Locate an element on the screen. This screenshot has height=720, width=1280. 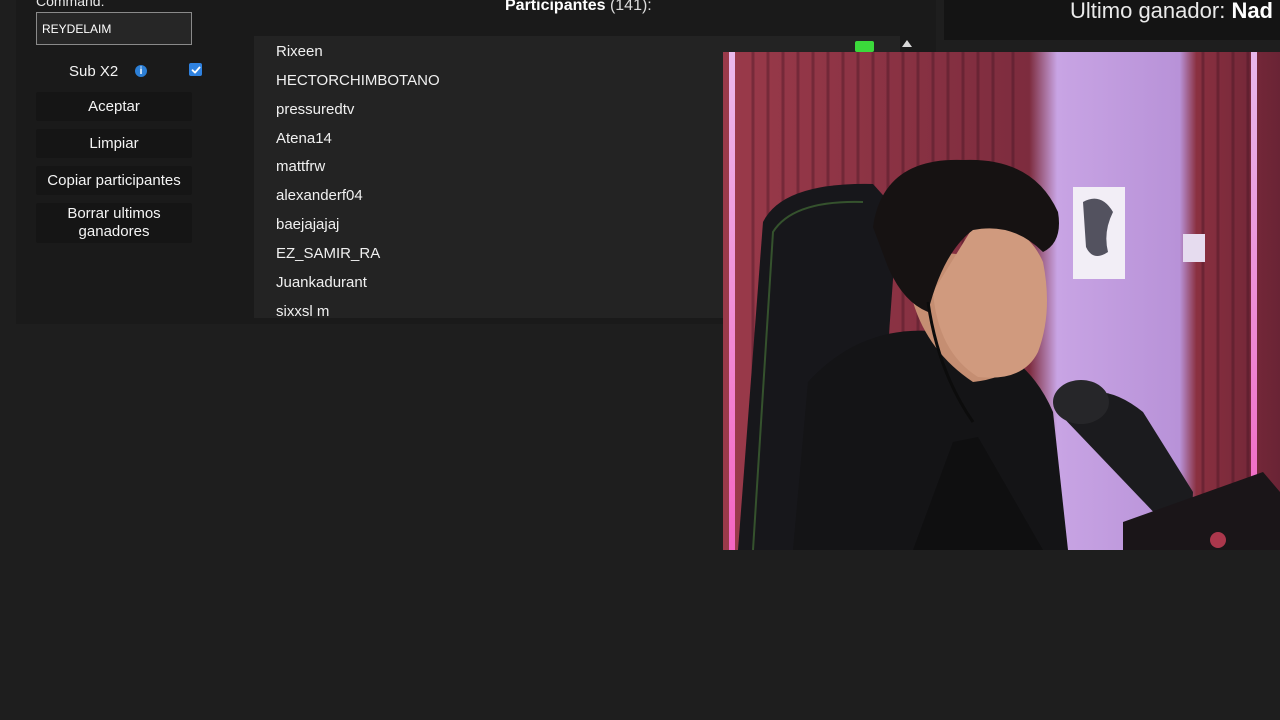
list-item: pressuredtv is located at coordinates (315, 109).